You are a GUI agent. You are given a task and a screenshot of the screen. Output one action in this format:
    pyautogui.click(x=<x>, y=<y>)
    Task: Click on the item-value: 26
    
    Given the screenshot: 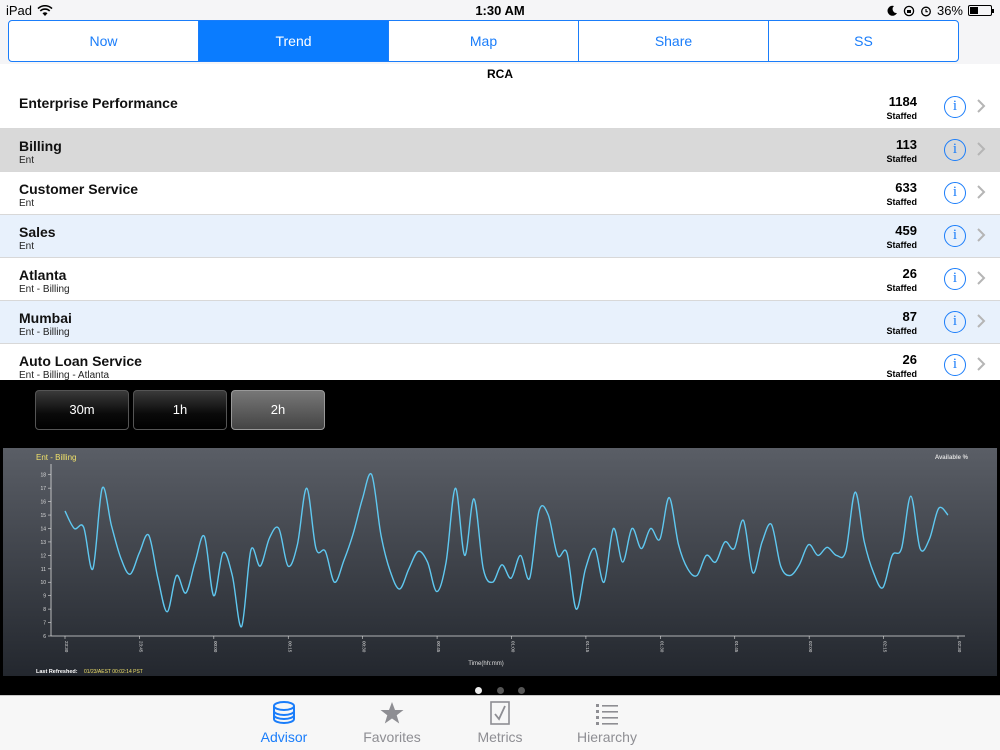 What is the action you would take?
    pyautogui.click(x=909, y=273)
    